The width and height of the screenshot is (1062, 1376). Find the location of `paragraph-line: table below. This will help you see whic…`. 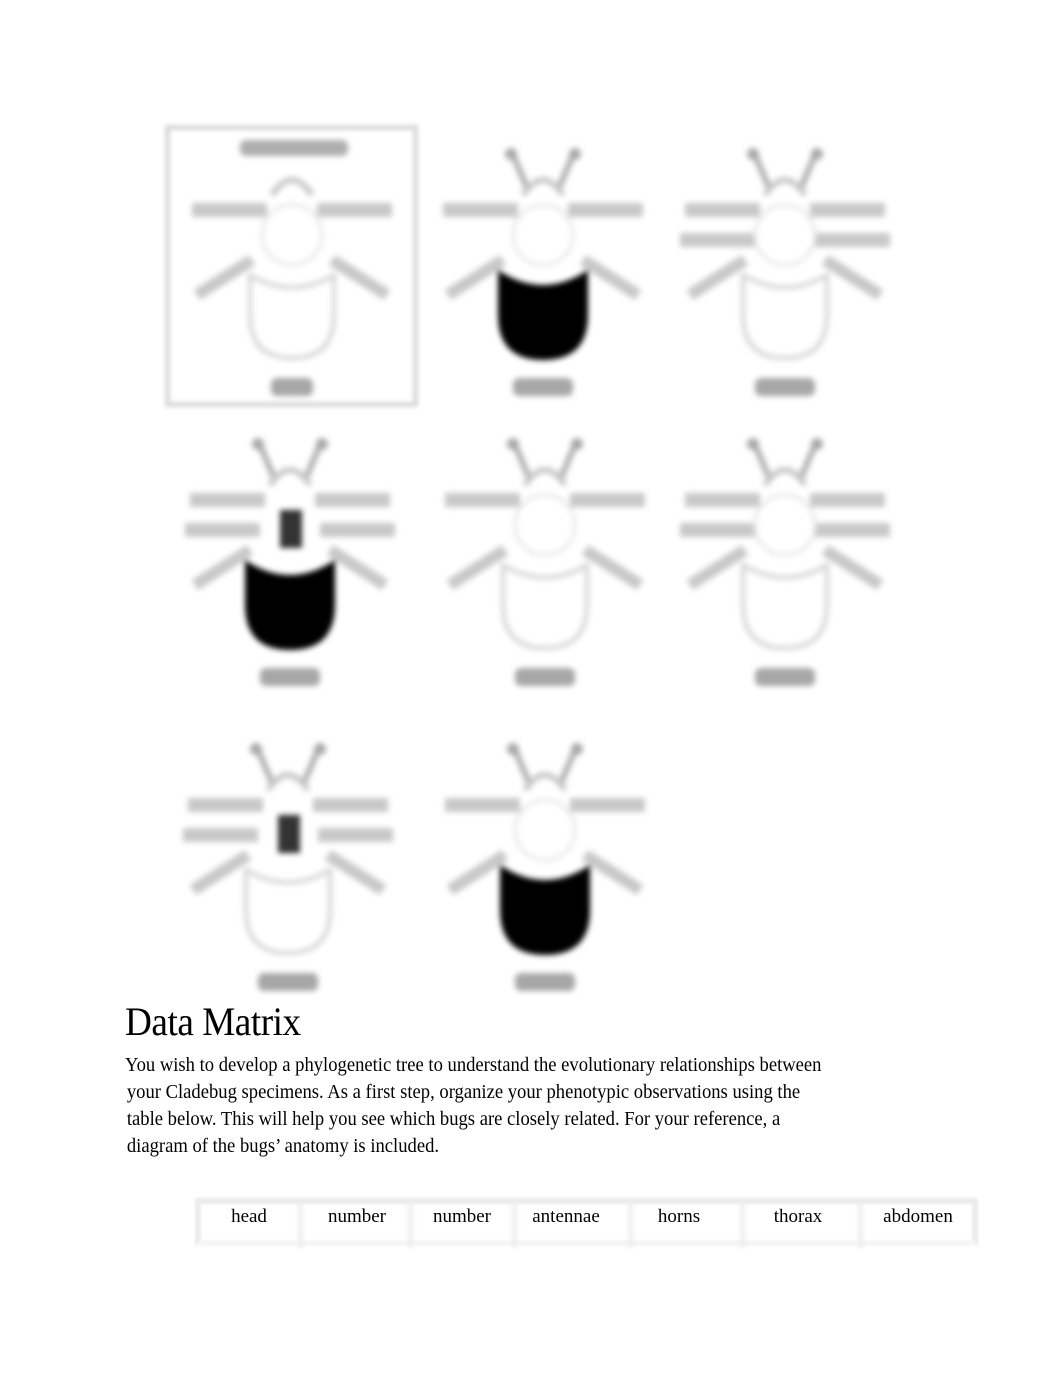

paragraph-line: table below. This will help you see whic… is located at coordinates (453, 1119).